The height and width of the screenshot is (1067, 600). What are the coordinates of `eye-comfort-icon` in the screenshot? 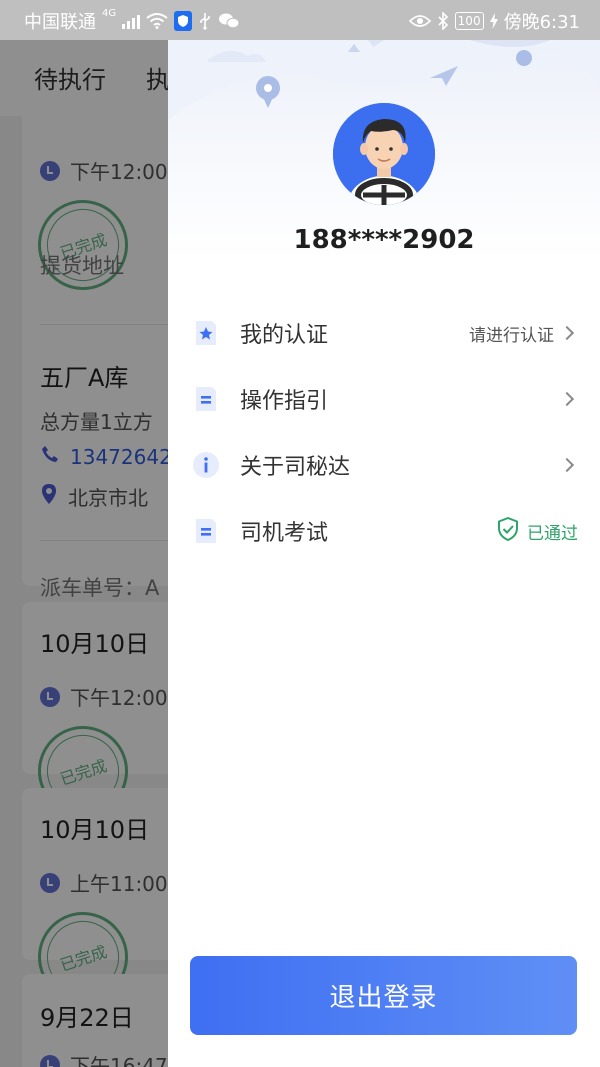 It's located at (419, 21).